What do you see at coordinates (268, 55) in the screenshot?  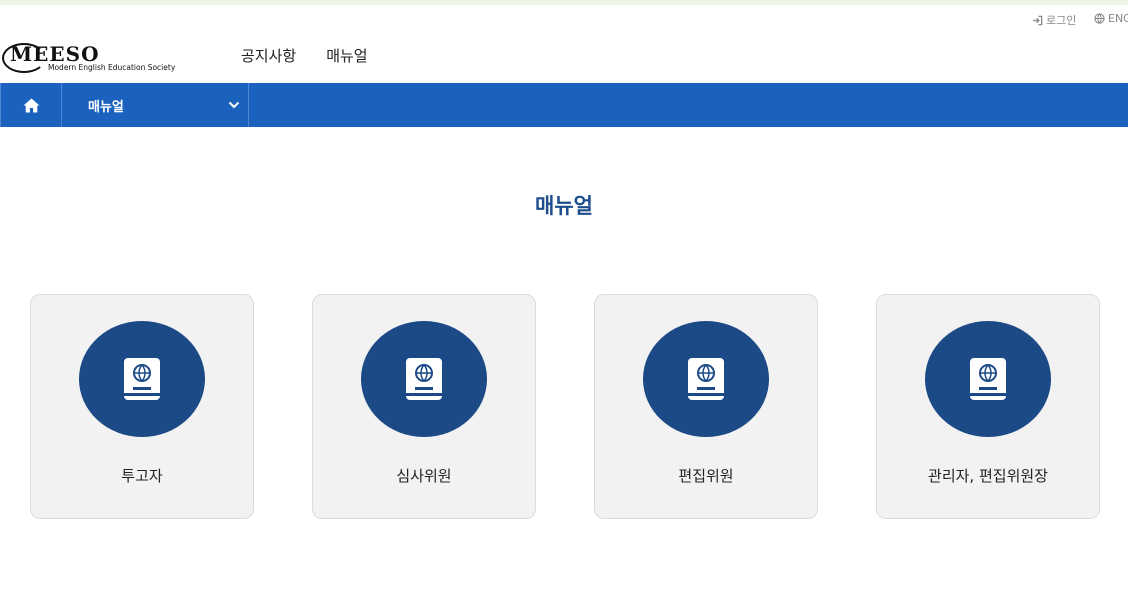 I see `nav-item-notice: 공지사항` at bounding box center [268, 55].